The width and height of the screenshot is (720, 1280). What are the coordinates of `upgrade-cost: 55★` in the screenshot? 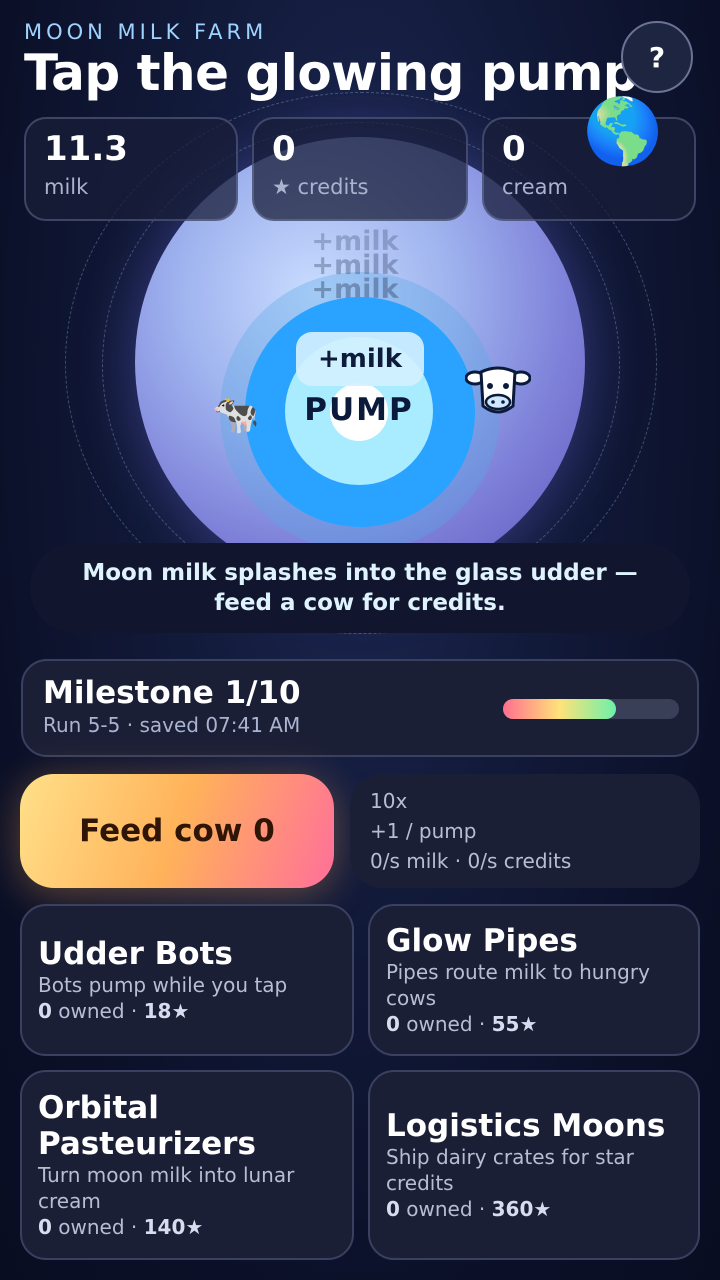 It's located at (514, 1024).